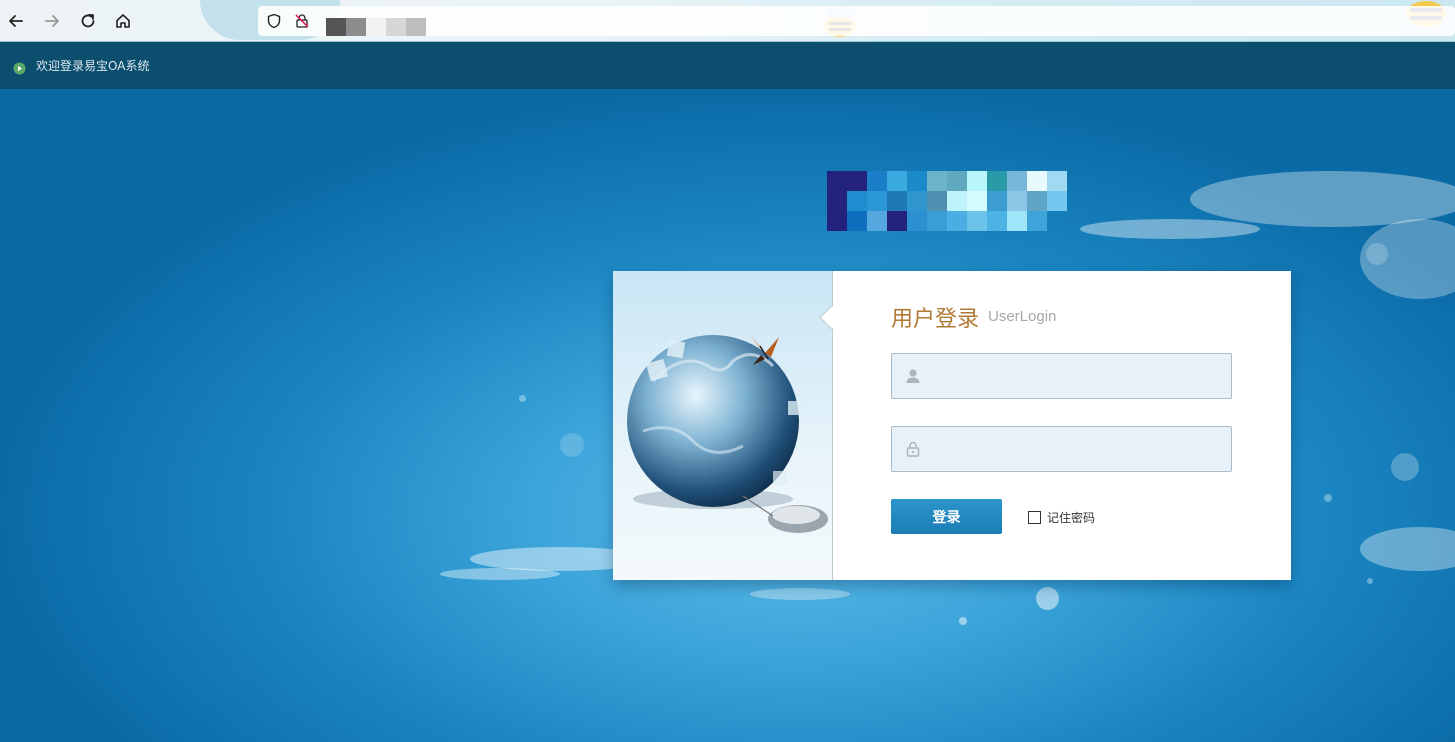 This screenshot has width=1455, height=742. What do you see at coordinates (1034, 517) in the screenshot?
I see `remember-checkbox` at bounding box center [1034, 517].